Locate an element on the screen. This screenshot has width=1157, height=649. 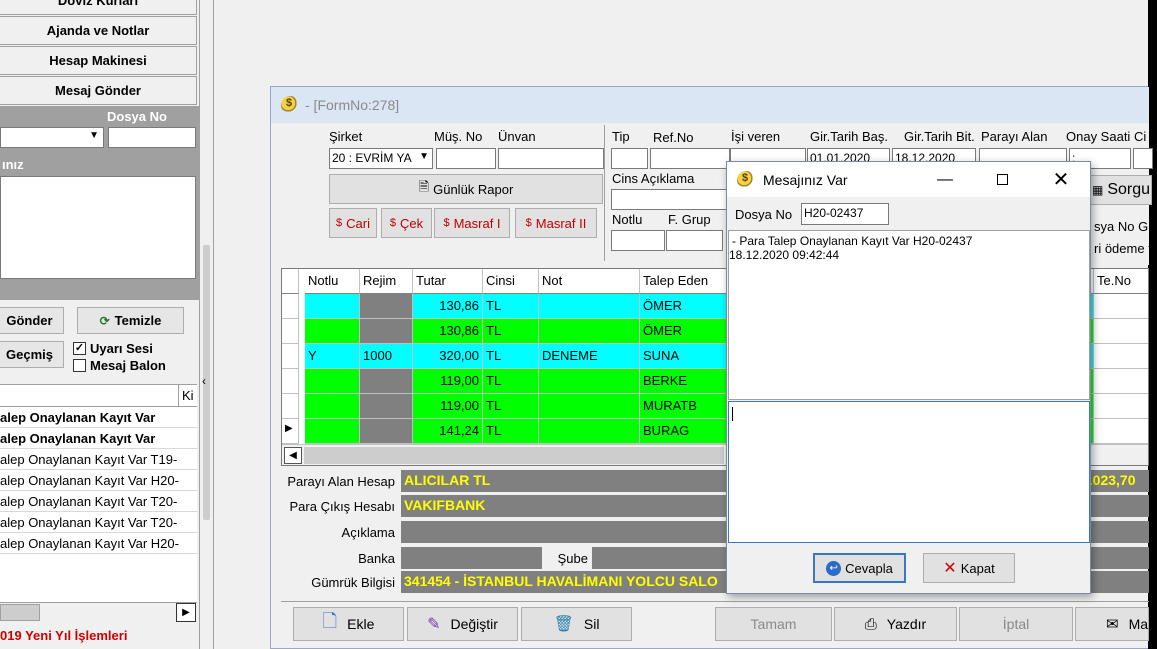
ci-input is located at coordinates (1143, 158).